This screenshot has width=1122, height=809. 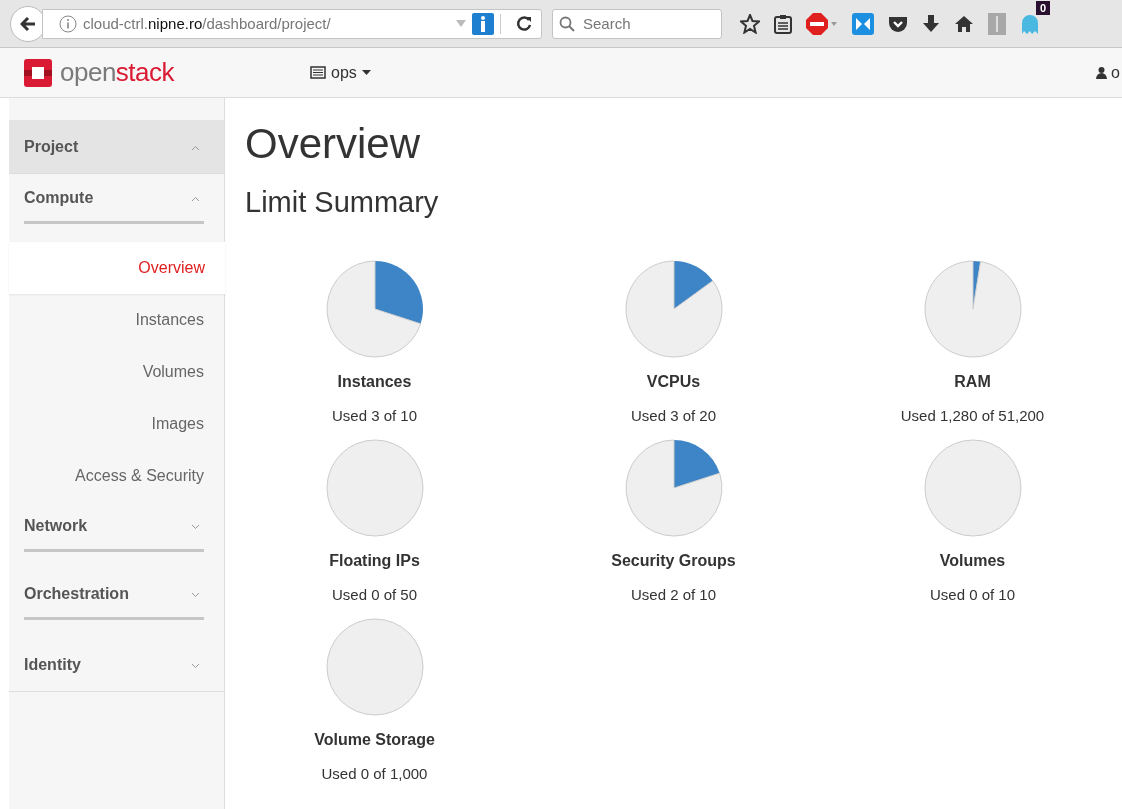 I want to click on logo-icon, so click(x=38, y=72).